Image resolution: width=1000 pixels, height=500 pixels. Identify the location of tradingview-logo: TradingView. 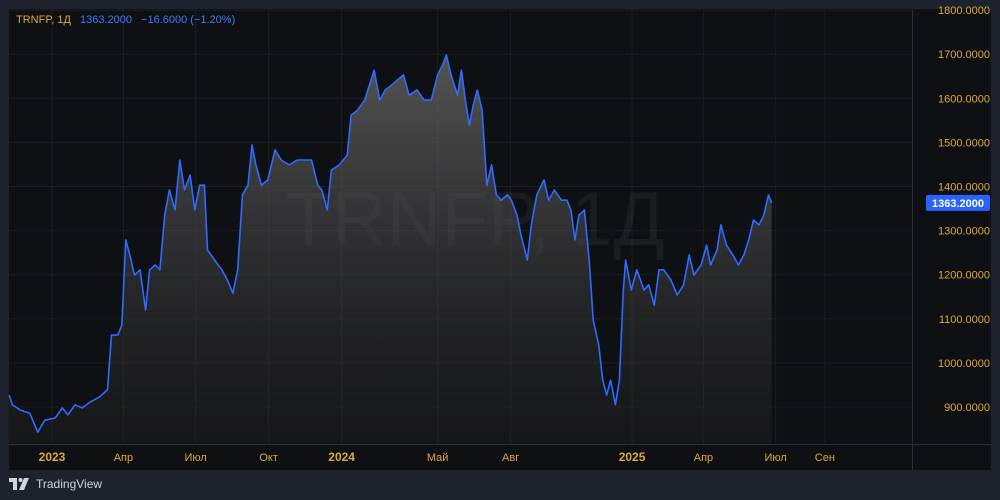
(55, 484).